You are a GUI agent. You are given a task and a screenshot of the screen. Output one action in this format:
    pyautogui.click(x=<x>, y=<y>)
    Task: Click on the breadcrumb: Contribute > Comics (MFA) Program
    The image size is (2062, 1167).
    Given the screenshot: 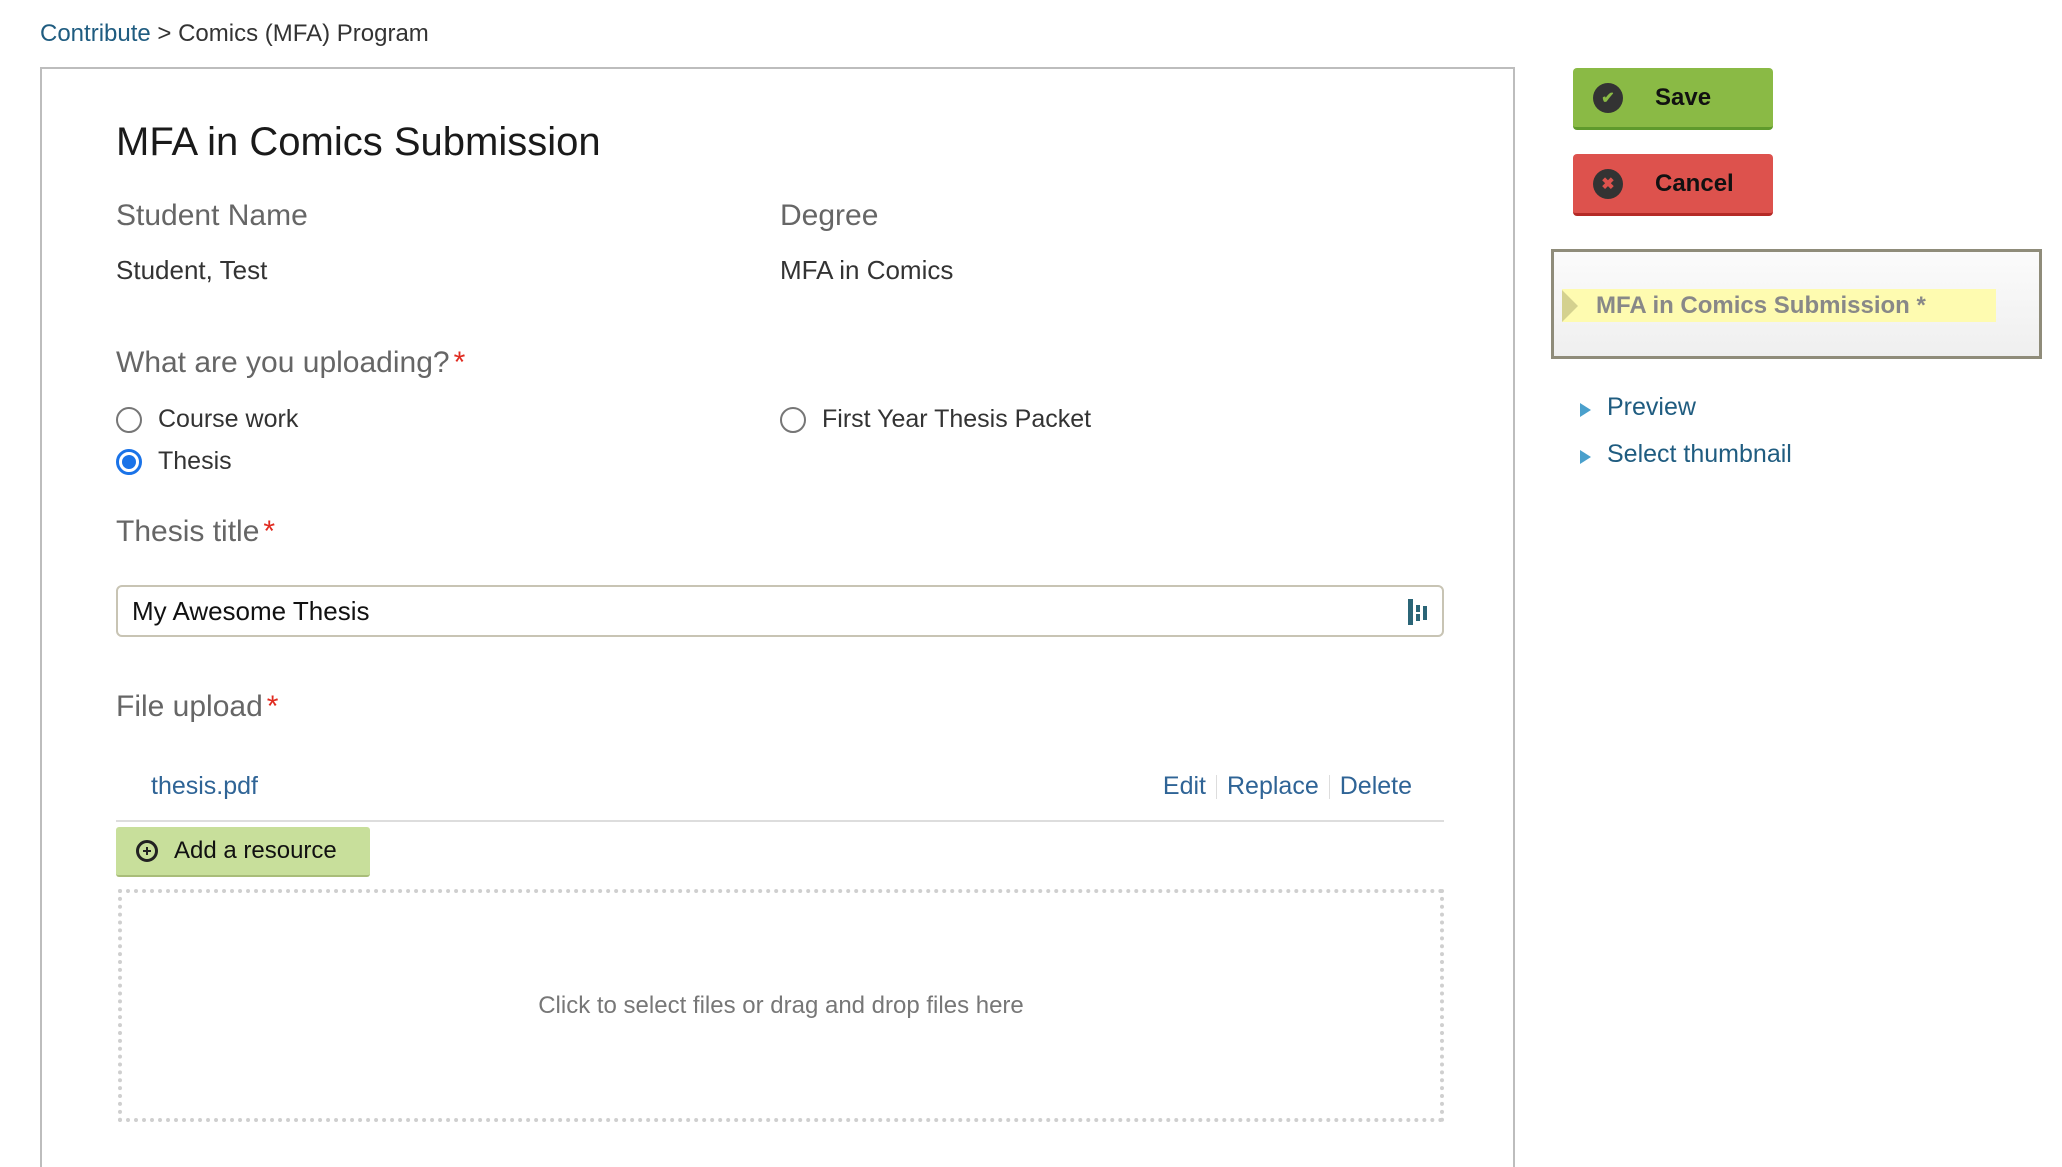 What is the action you would take?
    pyautogui.click(x=234, y=34)
    